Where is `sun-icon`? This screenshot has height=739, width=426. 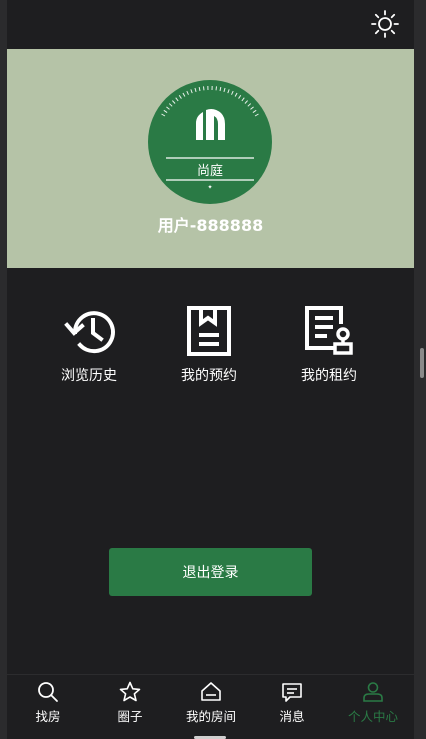
sun-icon is located at coordinates (385, 24).